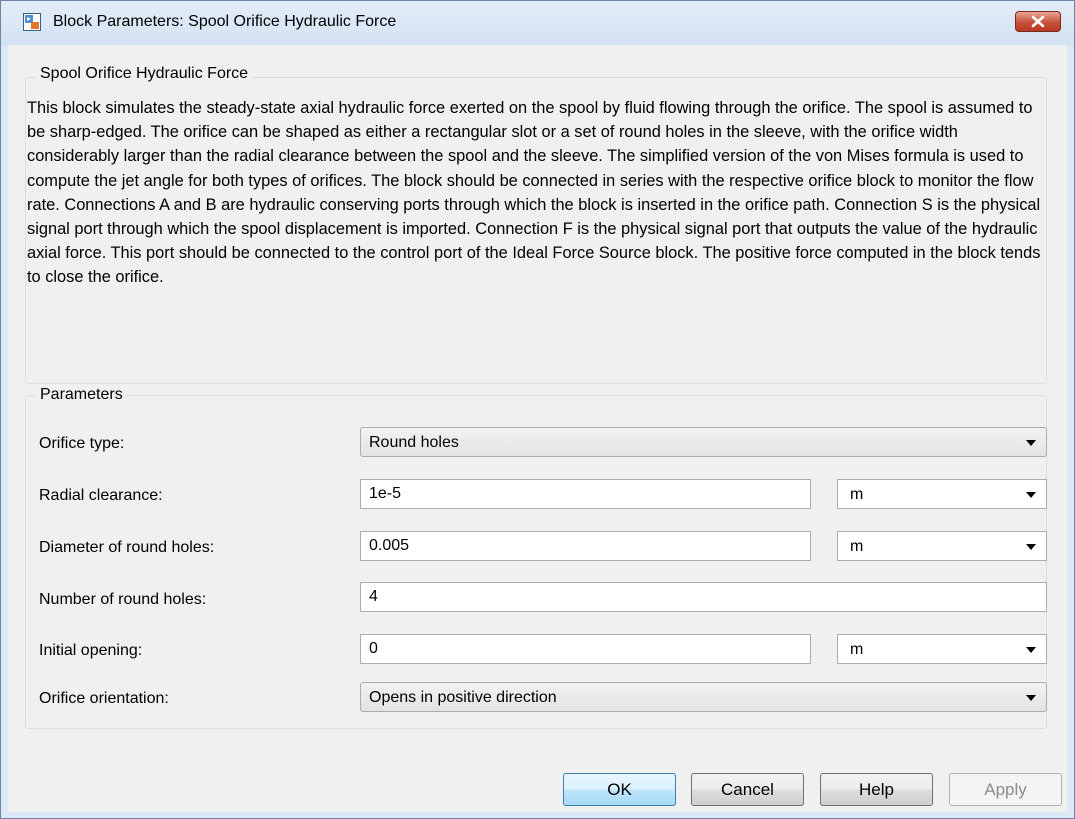 The width and height of the screenshot is (1075, 819). I want to click on num-holes-input, so click(703, 597).